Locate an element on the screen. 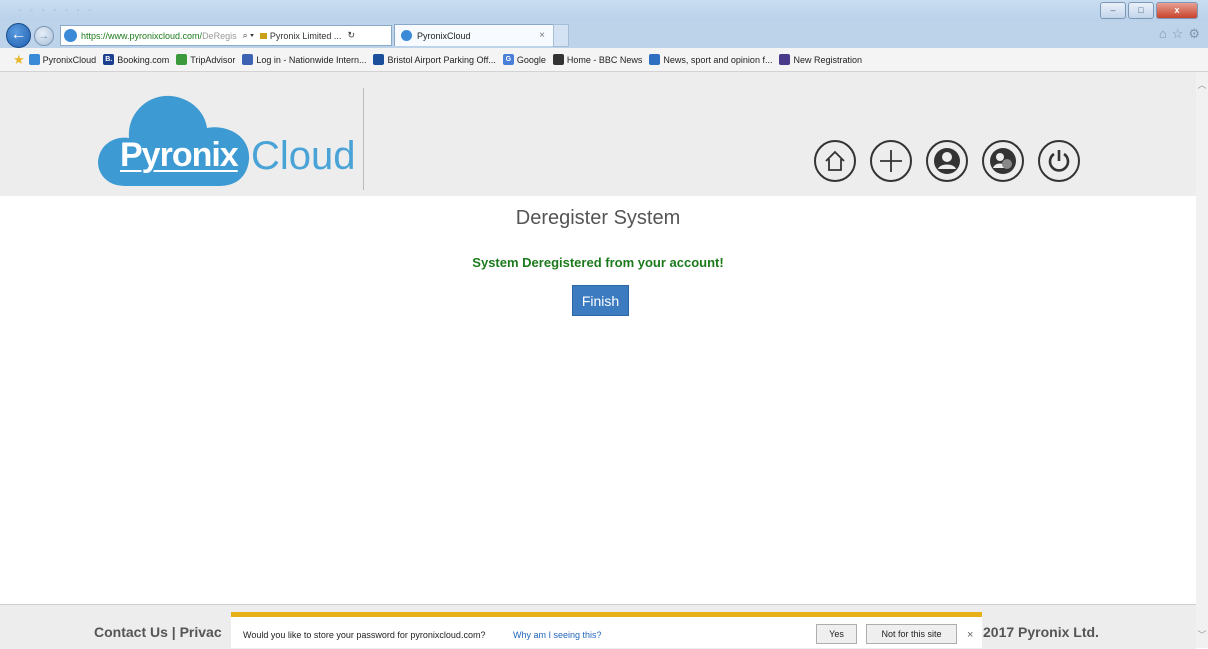 The height and width of the screenshot is (649, 1208). finish-button: Finish is located at coordinates (600, 300).